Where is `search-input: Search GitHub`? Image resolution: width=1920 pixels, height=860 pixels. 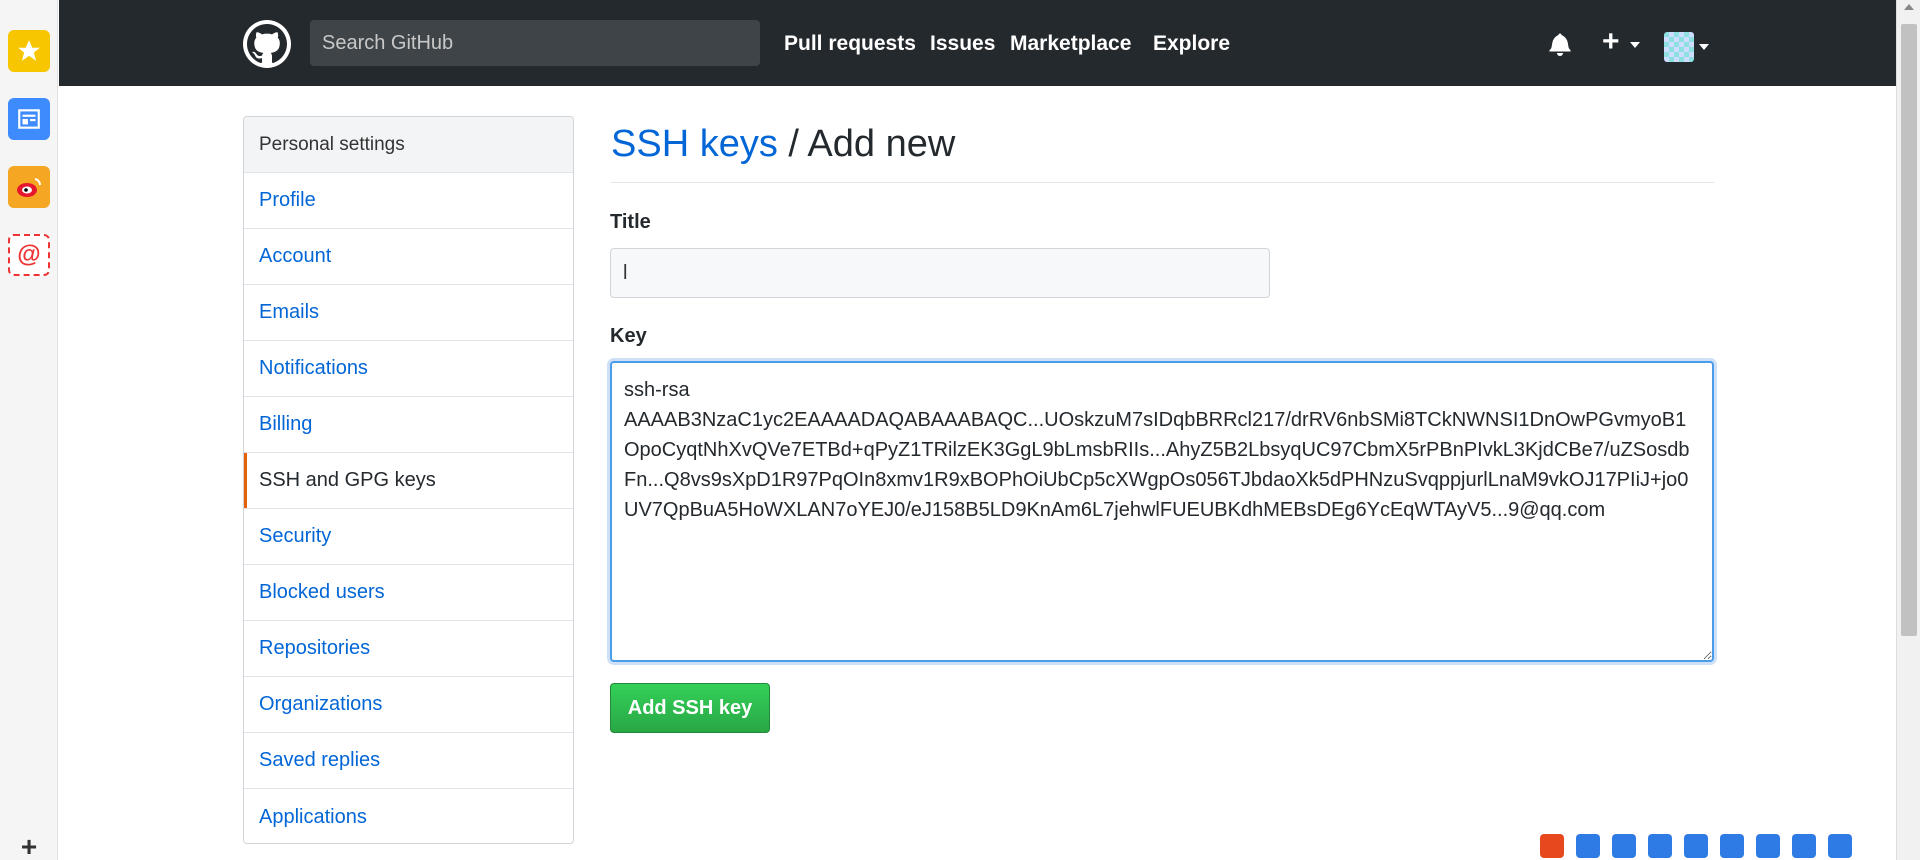 search-input: Search GitHub is located at coordinates (535, 43).